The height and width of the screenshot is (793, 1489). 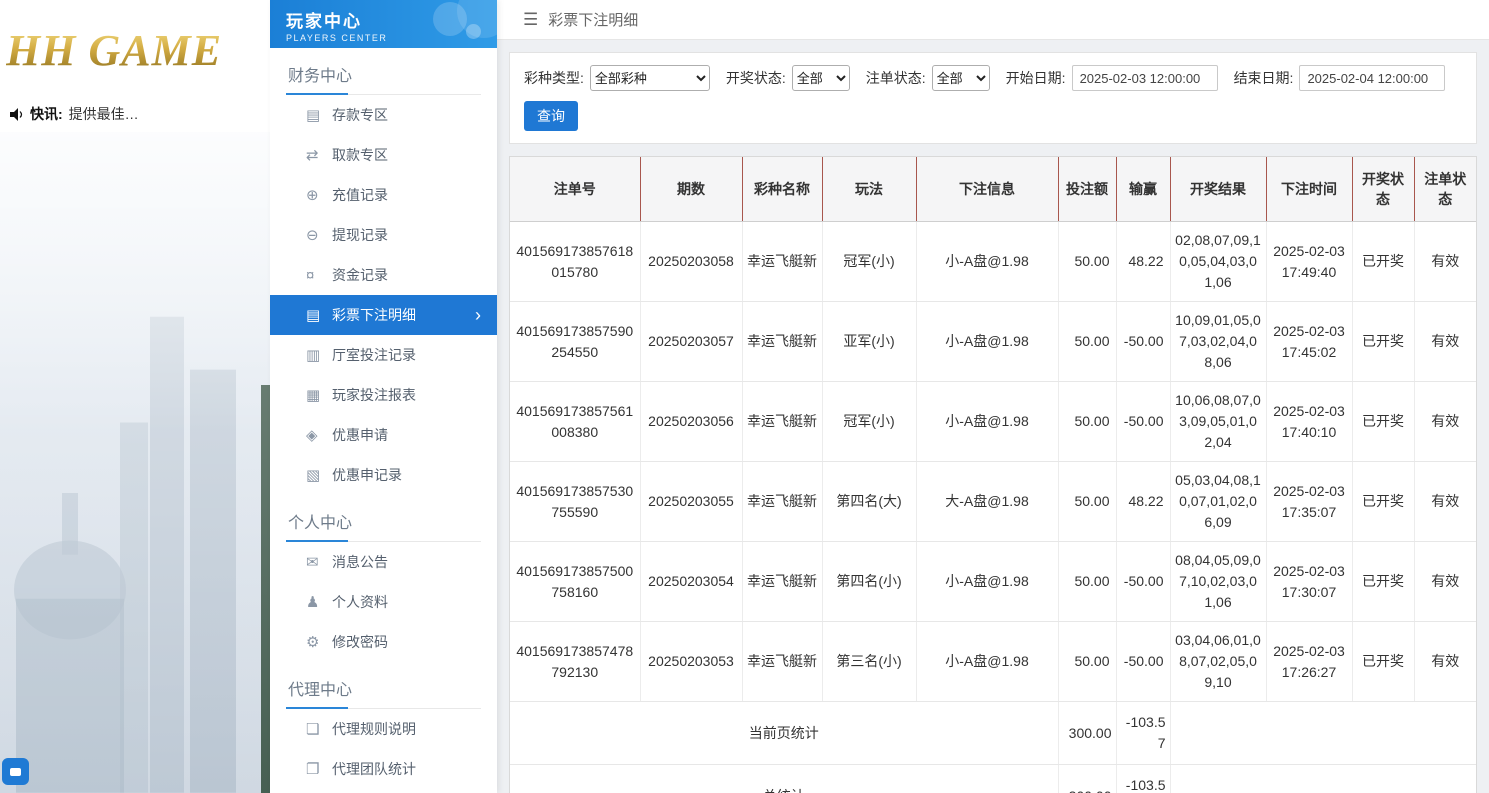 What do you see at coordinates (691, 581) in the screenshot?
I see `cell-period: 20250203054` at bounding box center [691, 581].